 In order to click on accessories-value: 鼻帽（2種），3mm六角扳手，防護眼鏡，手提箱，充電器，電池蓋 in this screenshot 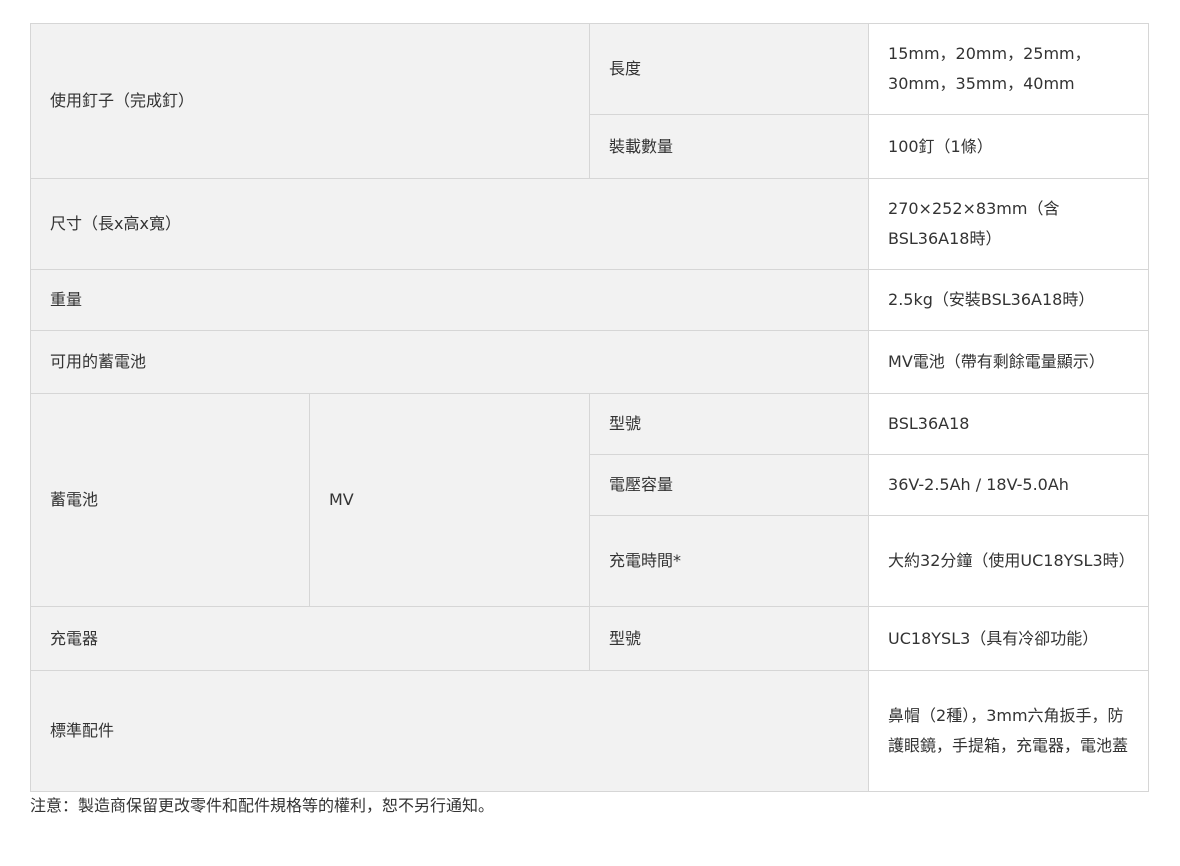, I will do `click(1009, 731)`.